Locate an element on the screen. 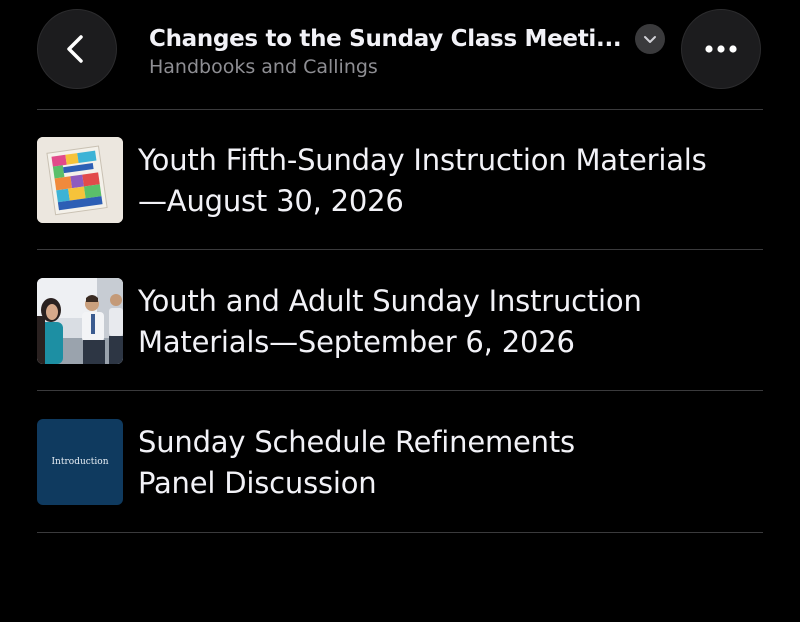 This screenshot has height=622, width=800. class-photo-thumbnail is located at coordinates (80, 321).